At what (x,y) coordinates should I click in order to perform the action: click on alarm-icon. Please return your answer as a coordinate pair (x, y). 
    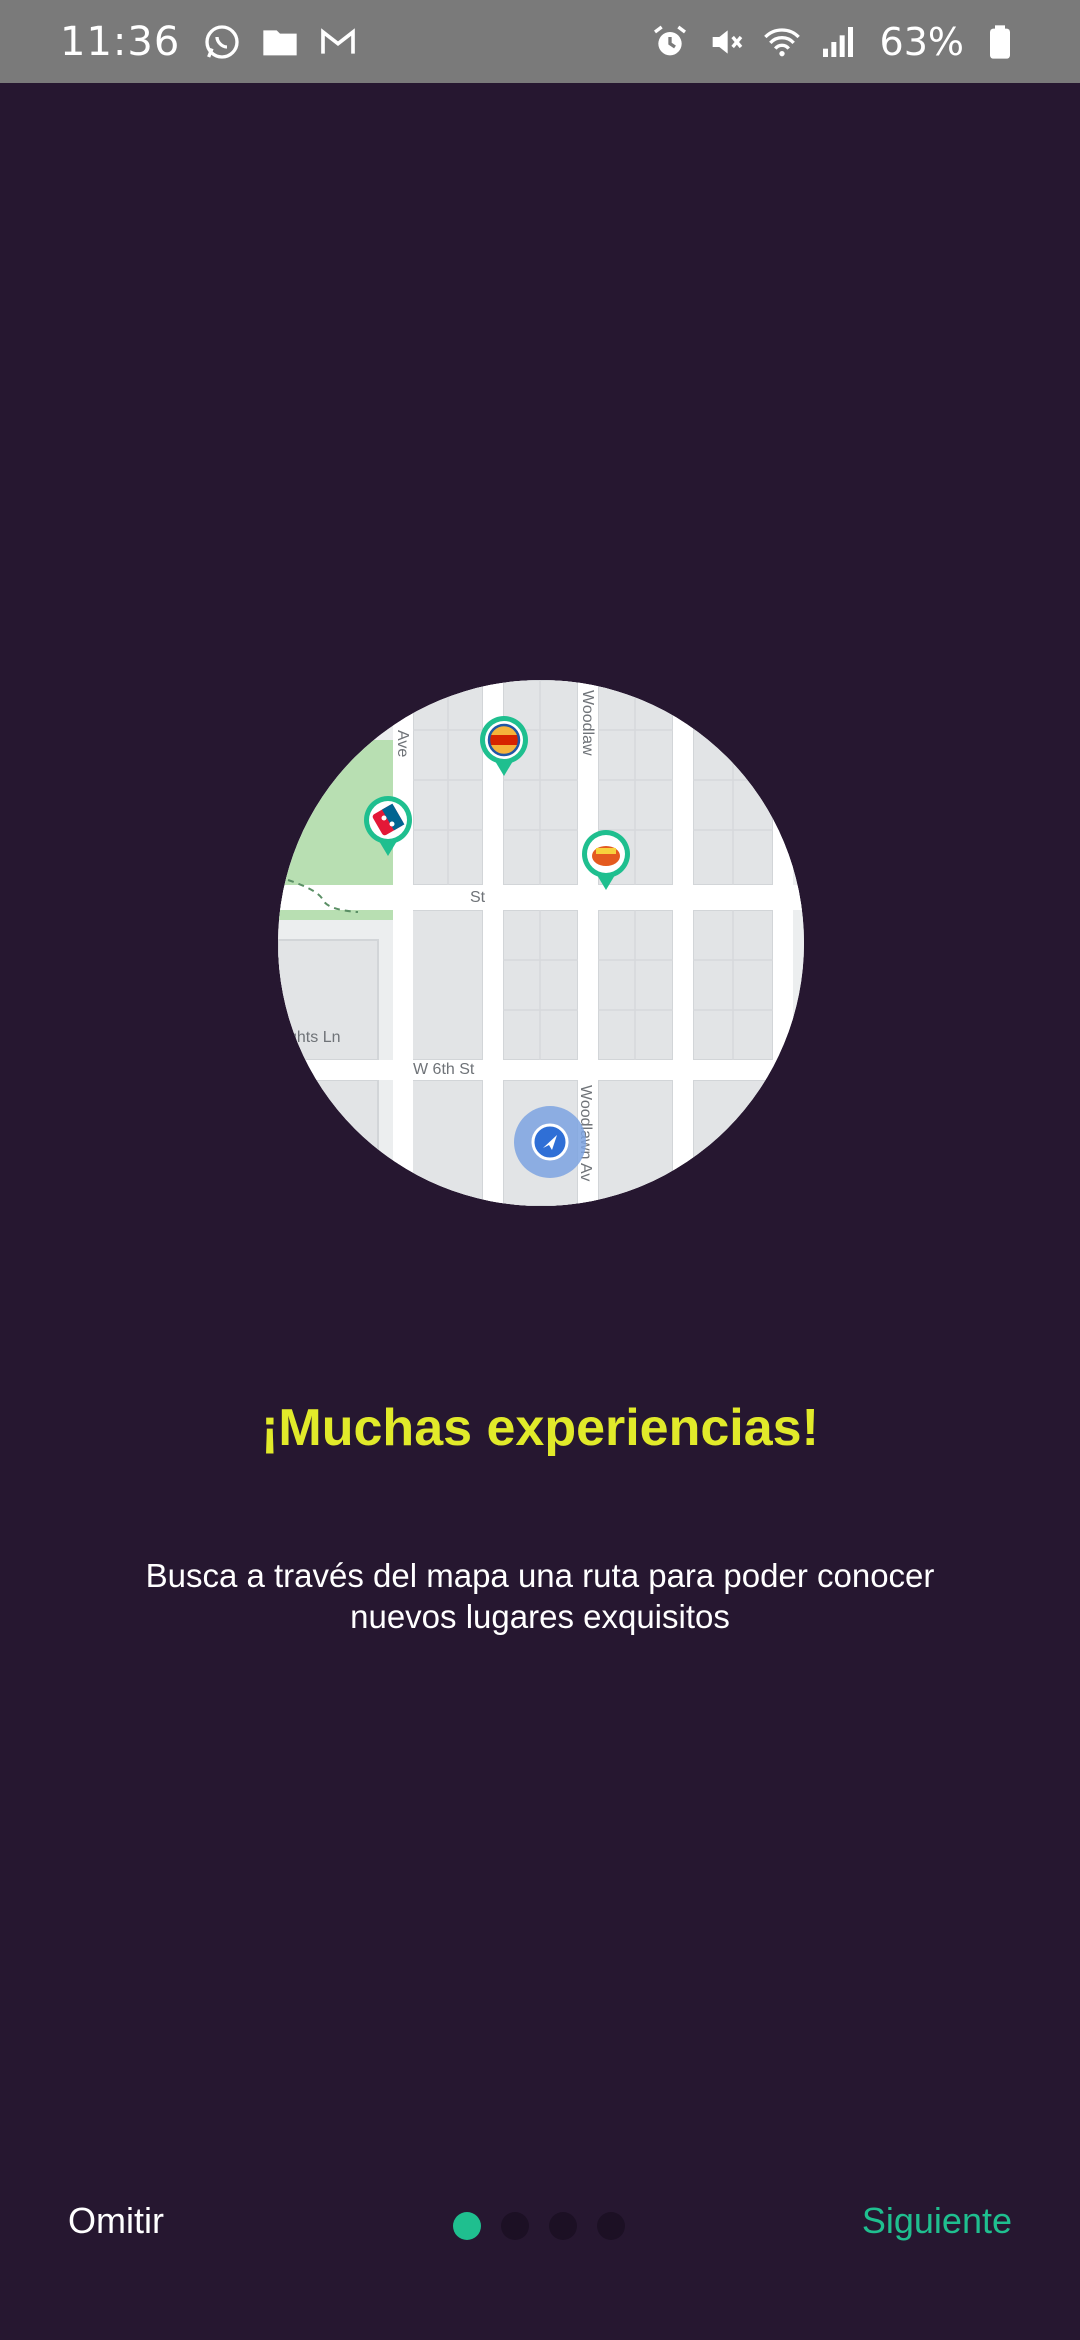
    Looking at the image, I should click on (670, 42).